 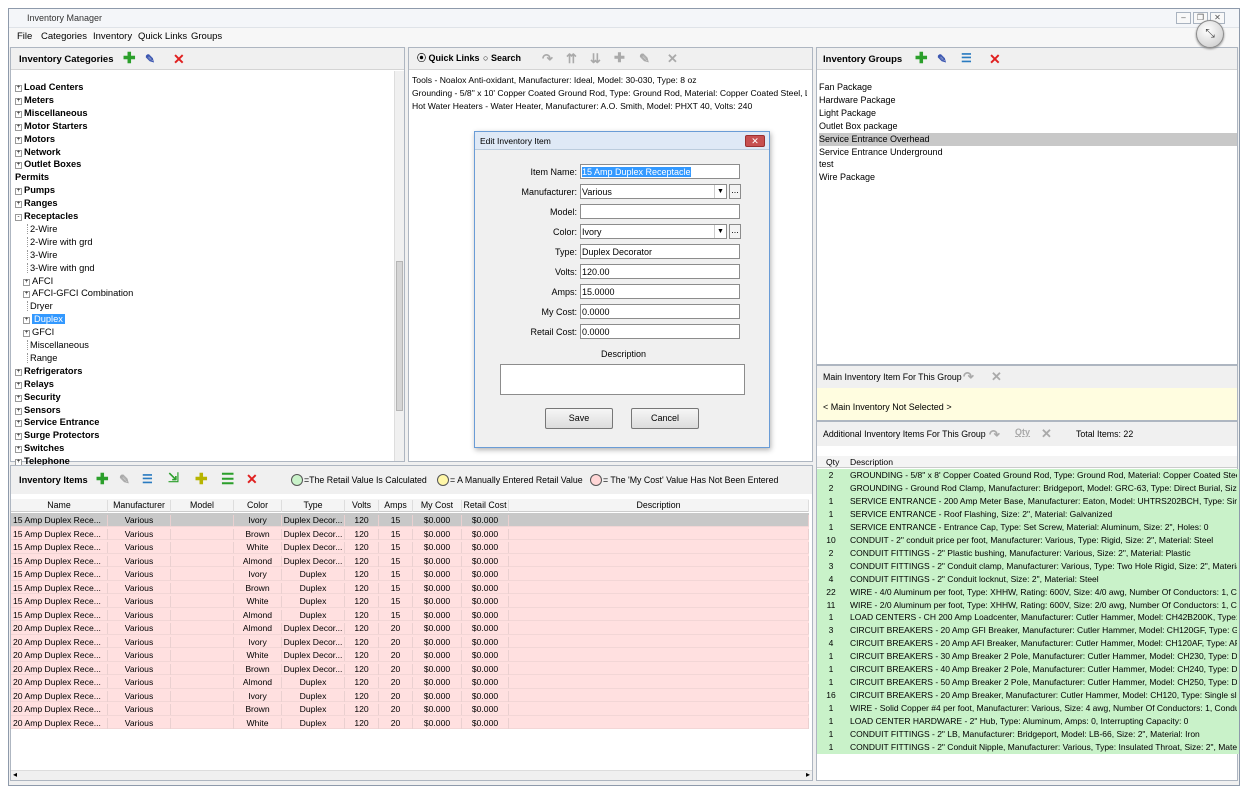 I want to click on categories-scrollbar, so click(x=399, y=266).